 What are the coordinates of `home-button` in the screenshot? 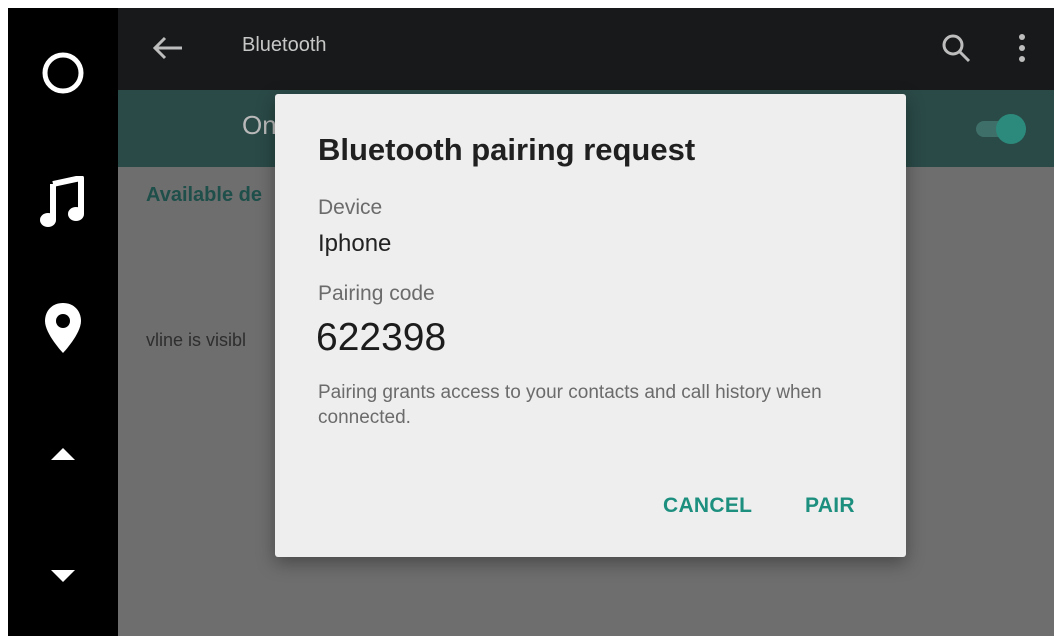 It's located at (63, 75).